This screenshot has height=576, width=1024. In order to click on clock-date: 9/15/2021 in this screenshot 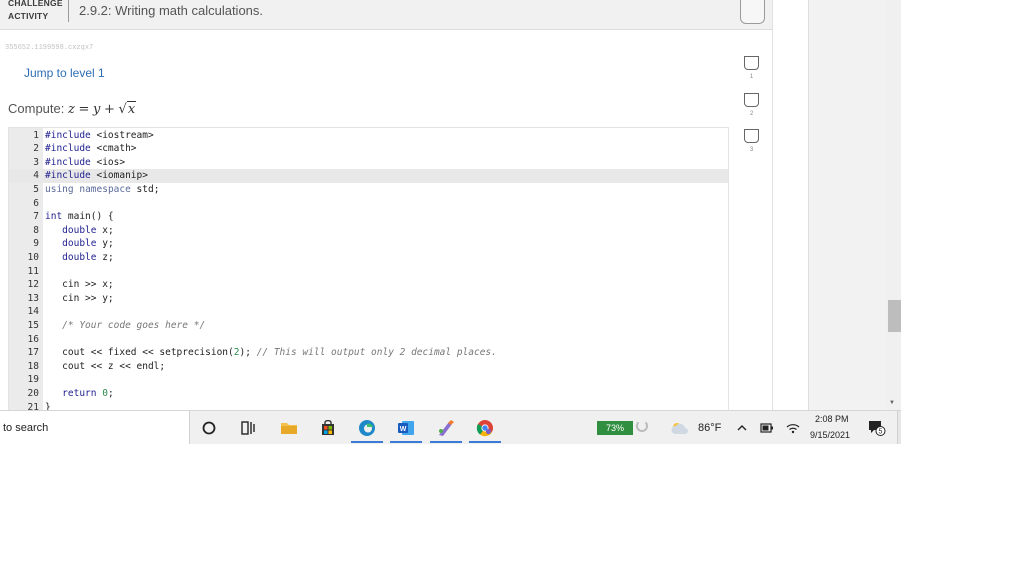, I will do `click(830, 435)`.